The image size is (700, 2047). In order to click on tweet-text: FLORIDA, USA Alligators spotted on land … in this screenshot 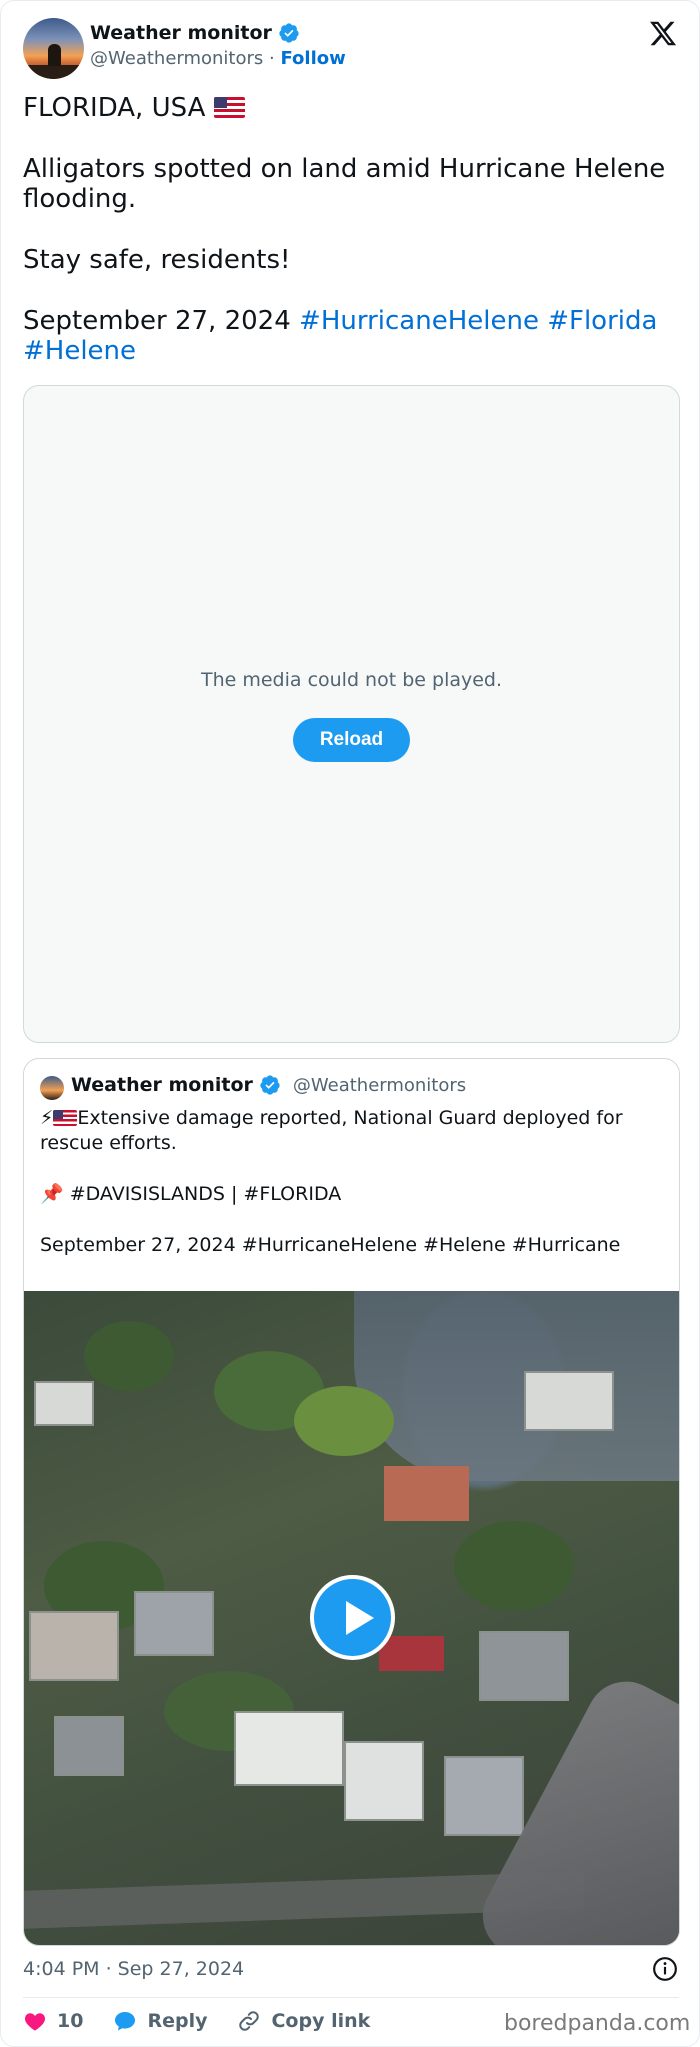, I will do `click(351, 229)`.